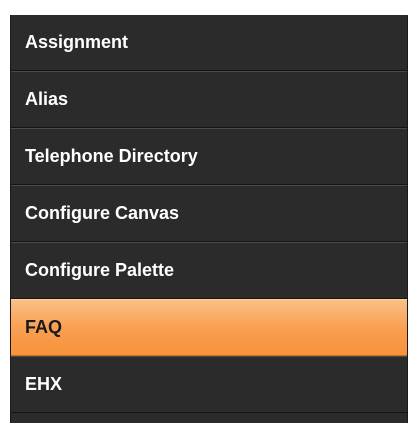 This screenshot has height=425, width=419. What do you see at coordinates (209, 99) in the screenshot?
I see `menu-item-alias: Alias` at bounding box center [209, 99].